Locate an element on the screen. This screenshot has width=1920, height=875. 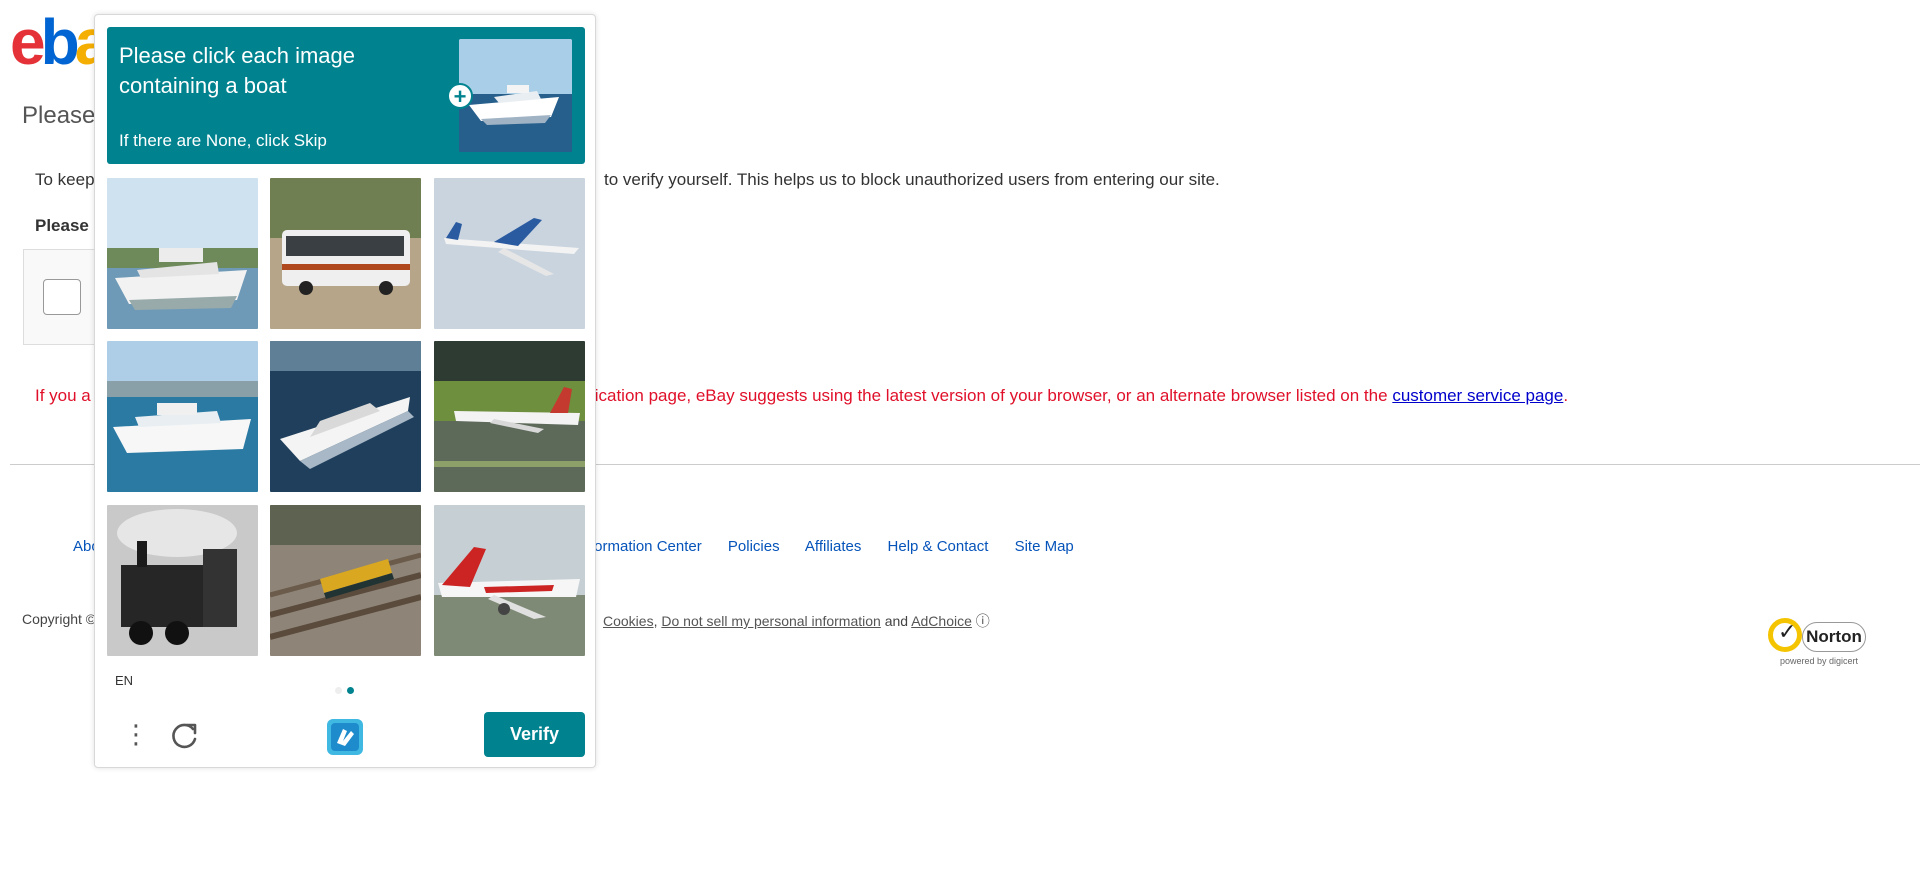
add-example-icon: + is located at coordinates (460, 96).